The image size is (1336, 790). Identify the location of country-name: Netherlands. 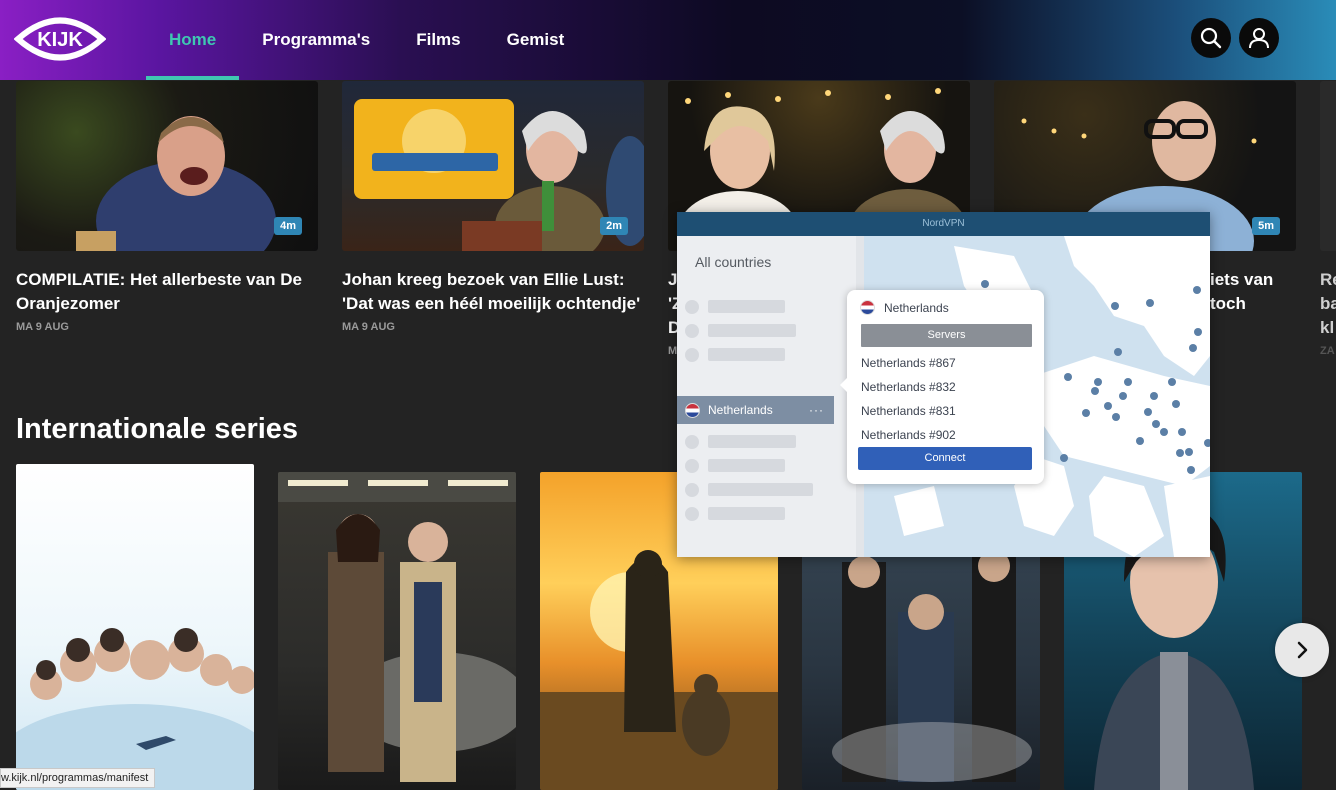
(740, 410).